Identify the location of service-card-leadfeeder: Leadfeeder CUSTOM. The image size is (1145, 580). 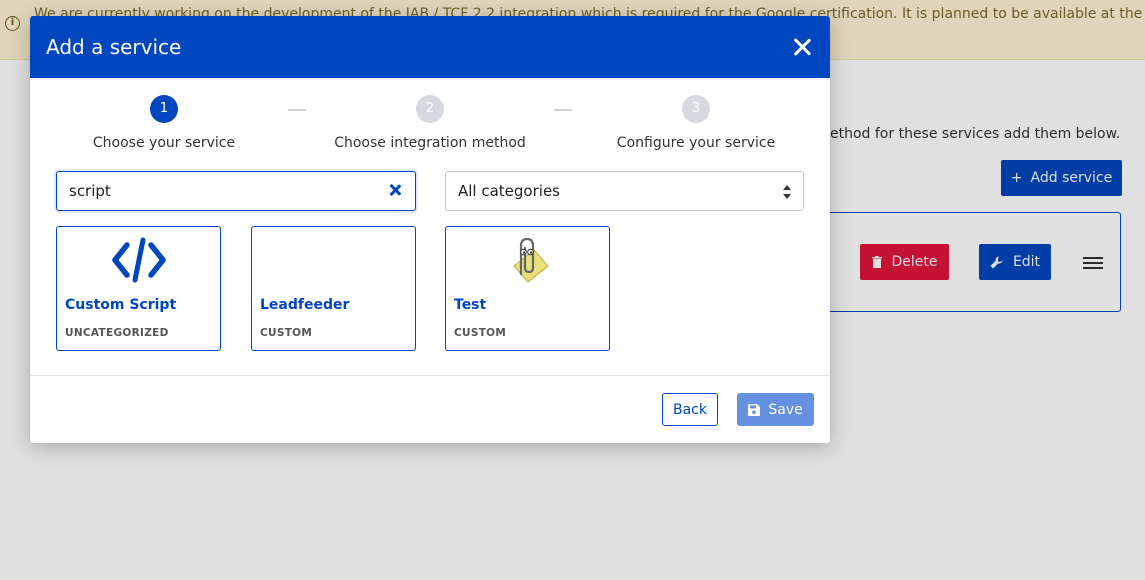
(333, 288).